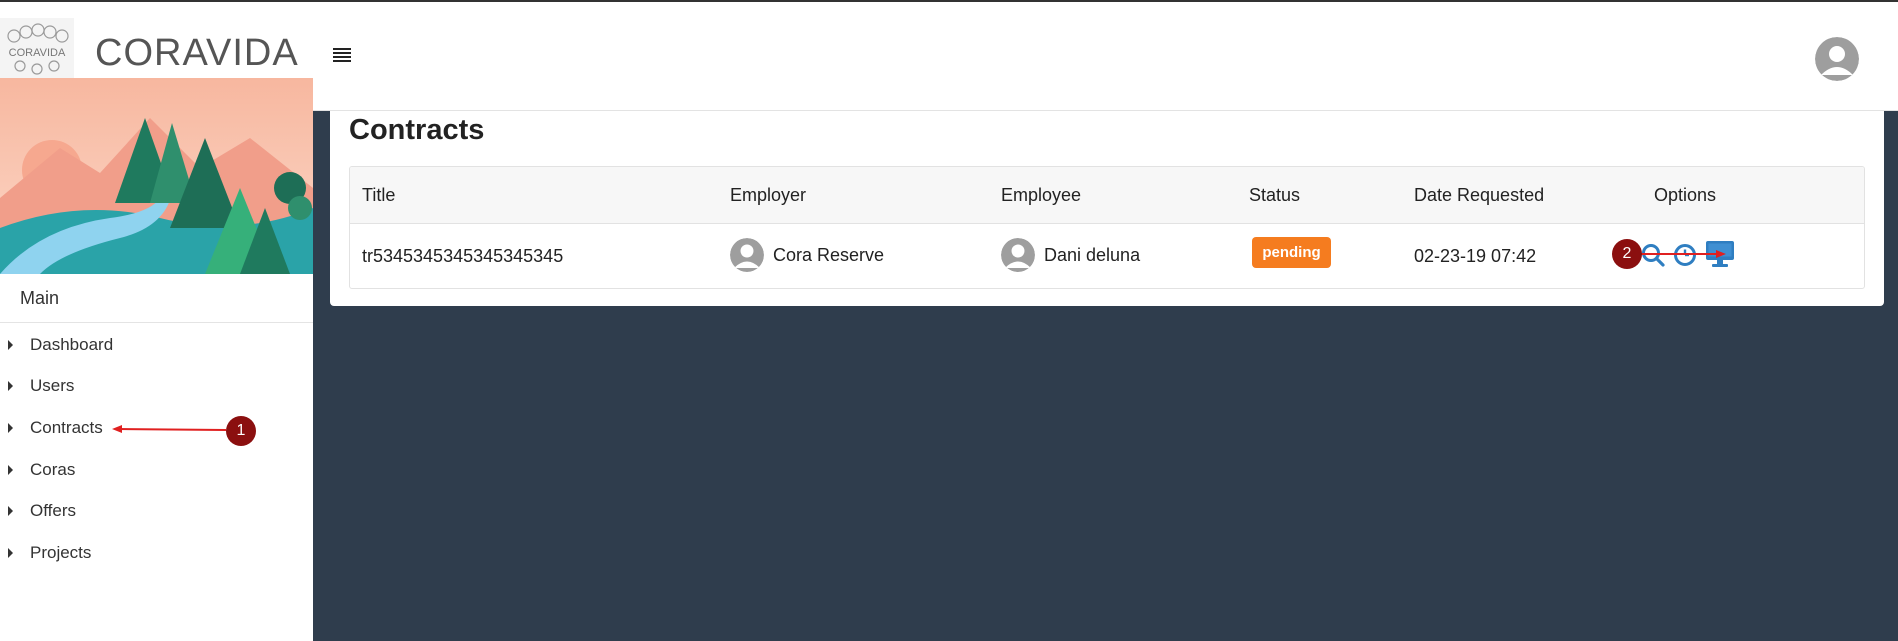 The image size is (1898, 641). What do you see at coordinates (53, 511) in the screenshot?
I see `sidebar-item-label: Offers` at bounding box center [53, 511].